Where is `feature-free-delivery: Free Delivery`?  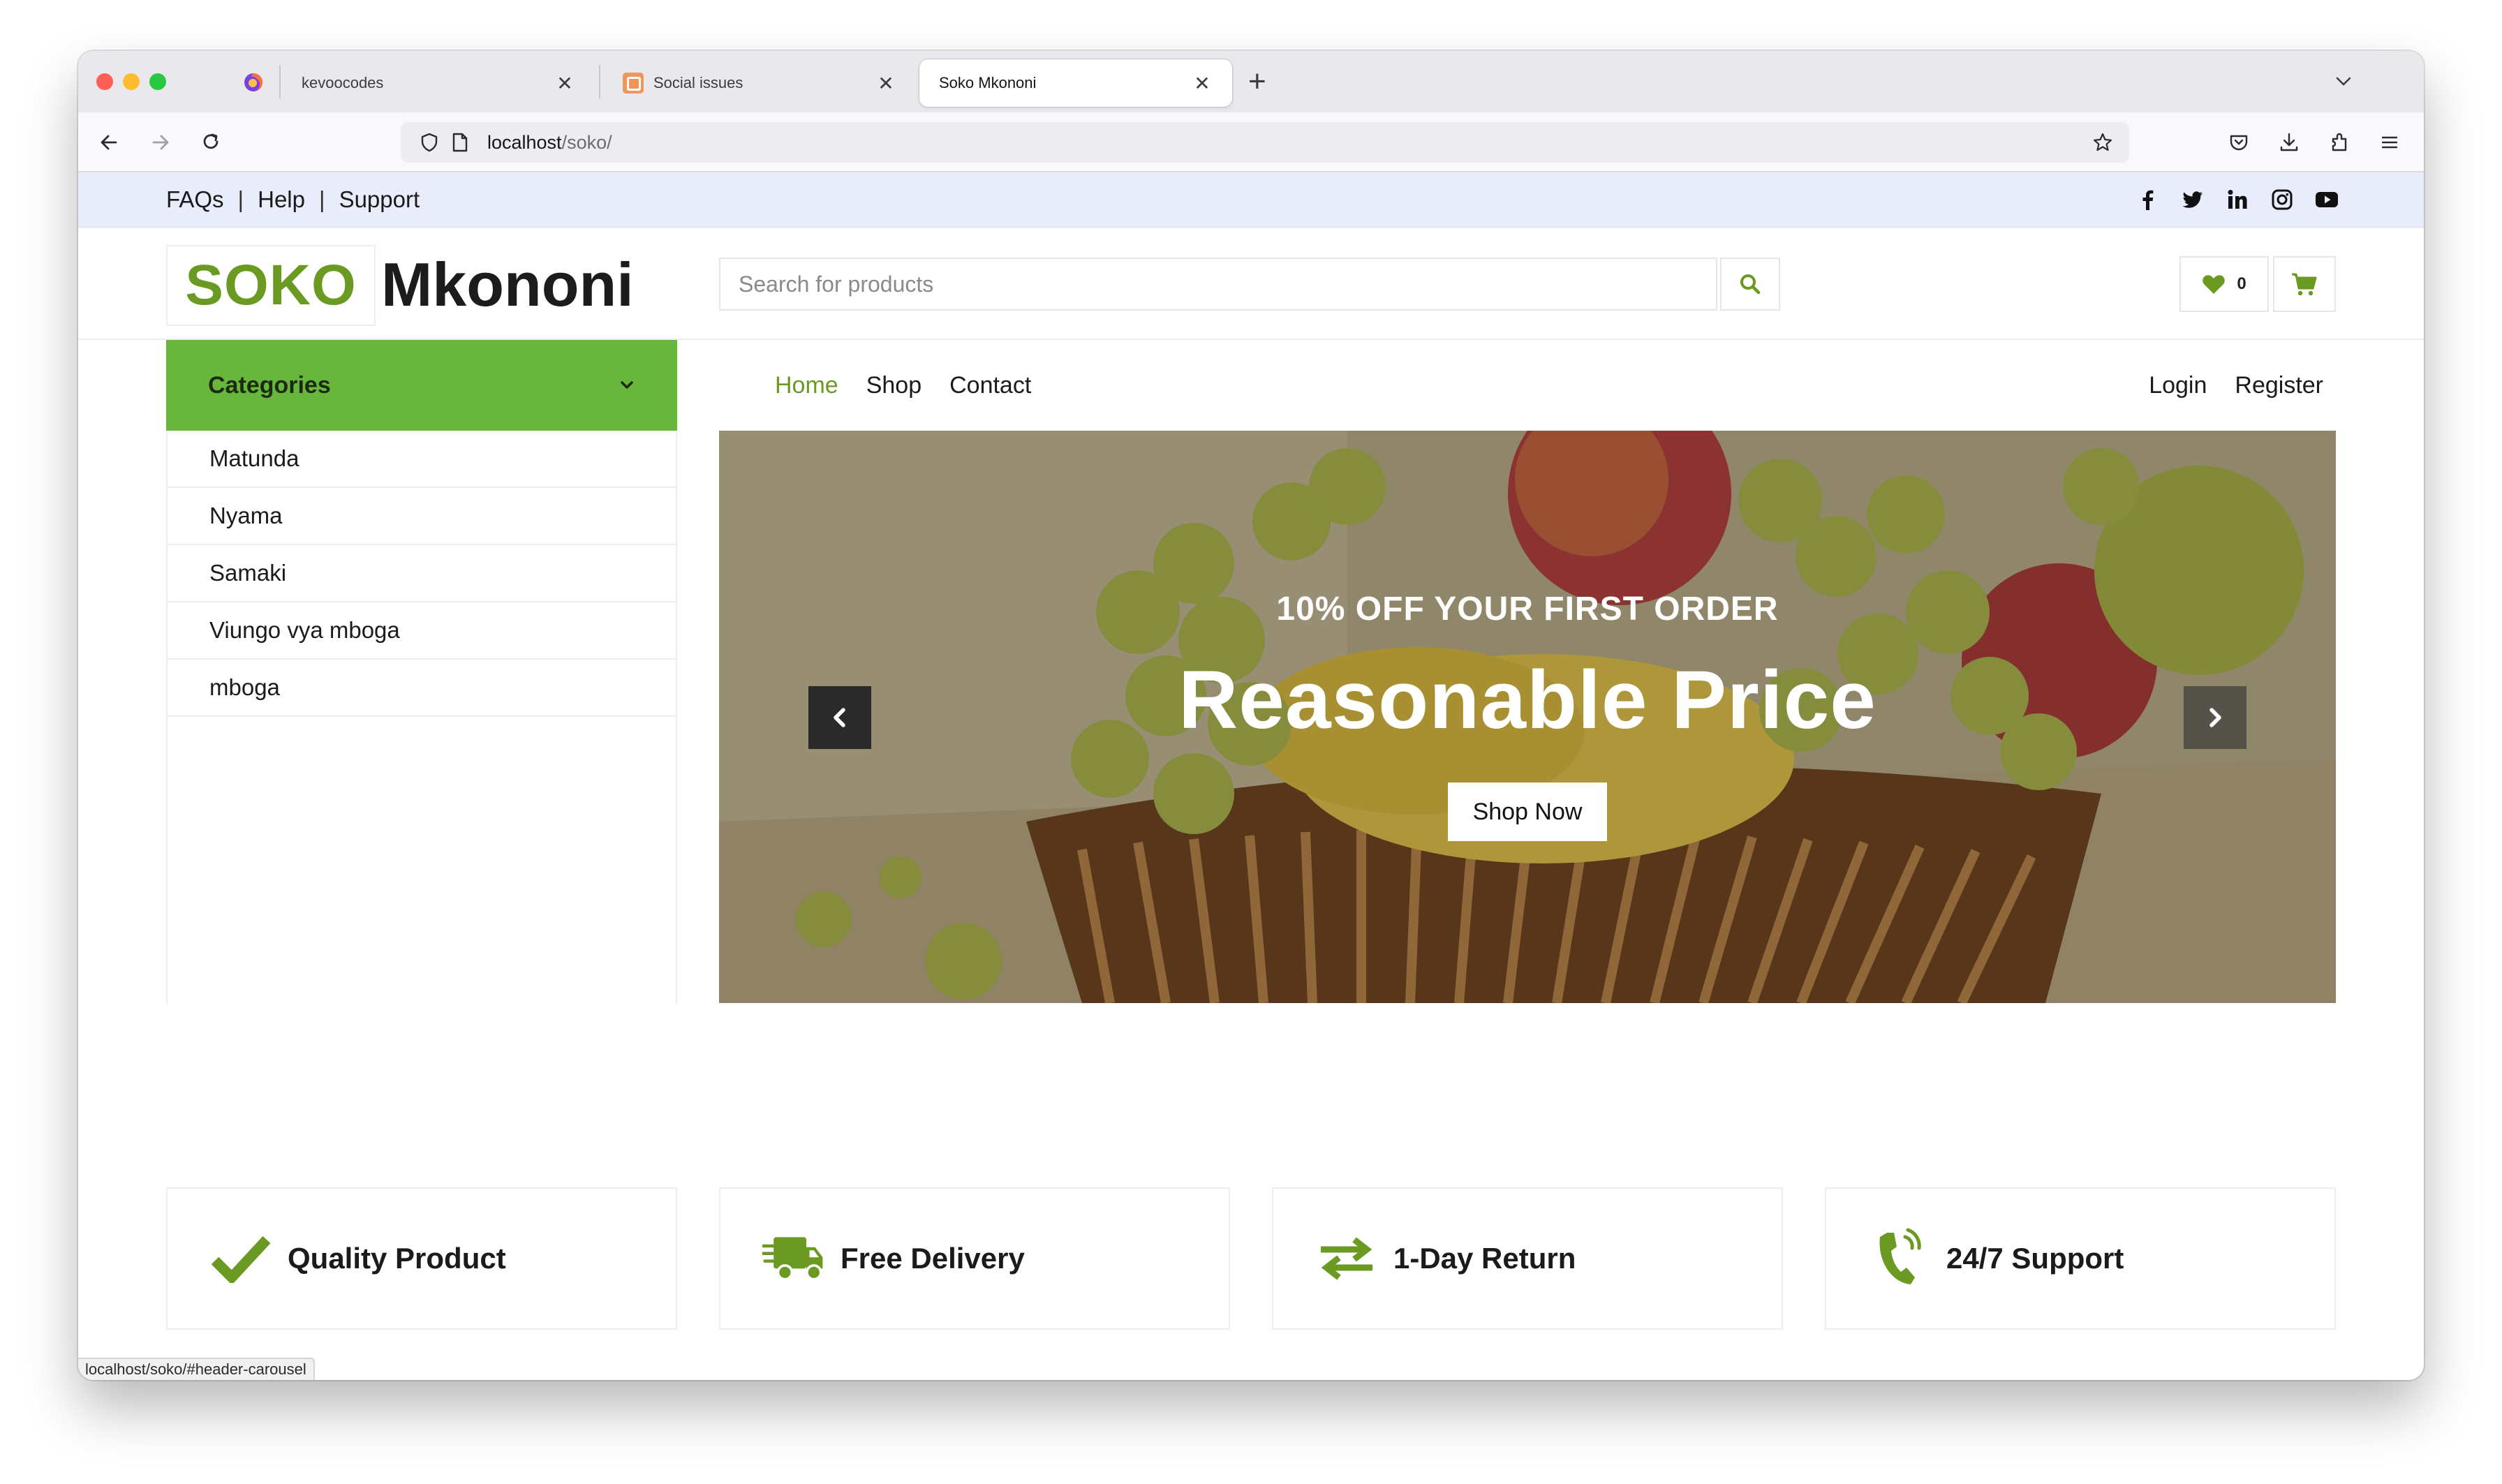 feature-free-delivery: Free Delivery is located at coordinates (975, 1258).